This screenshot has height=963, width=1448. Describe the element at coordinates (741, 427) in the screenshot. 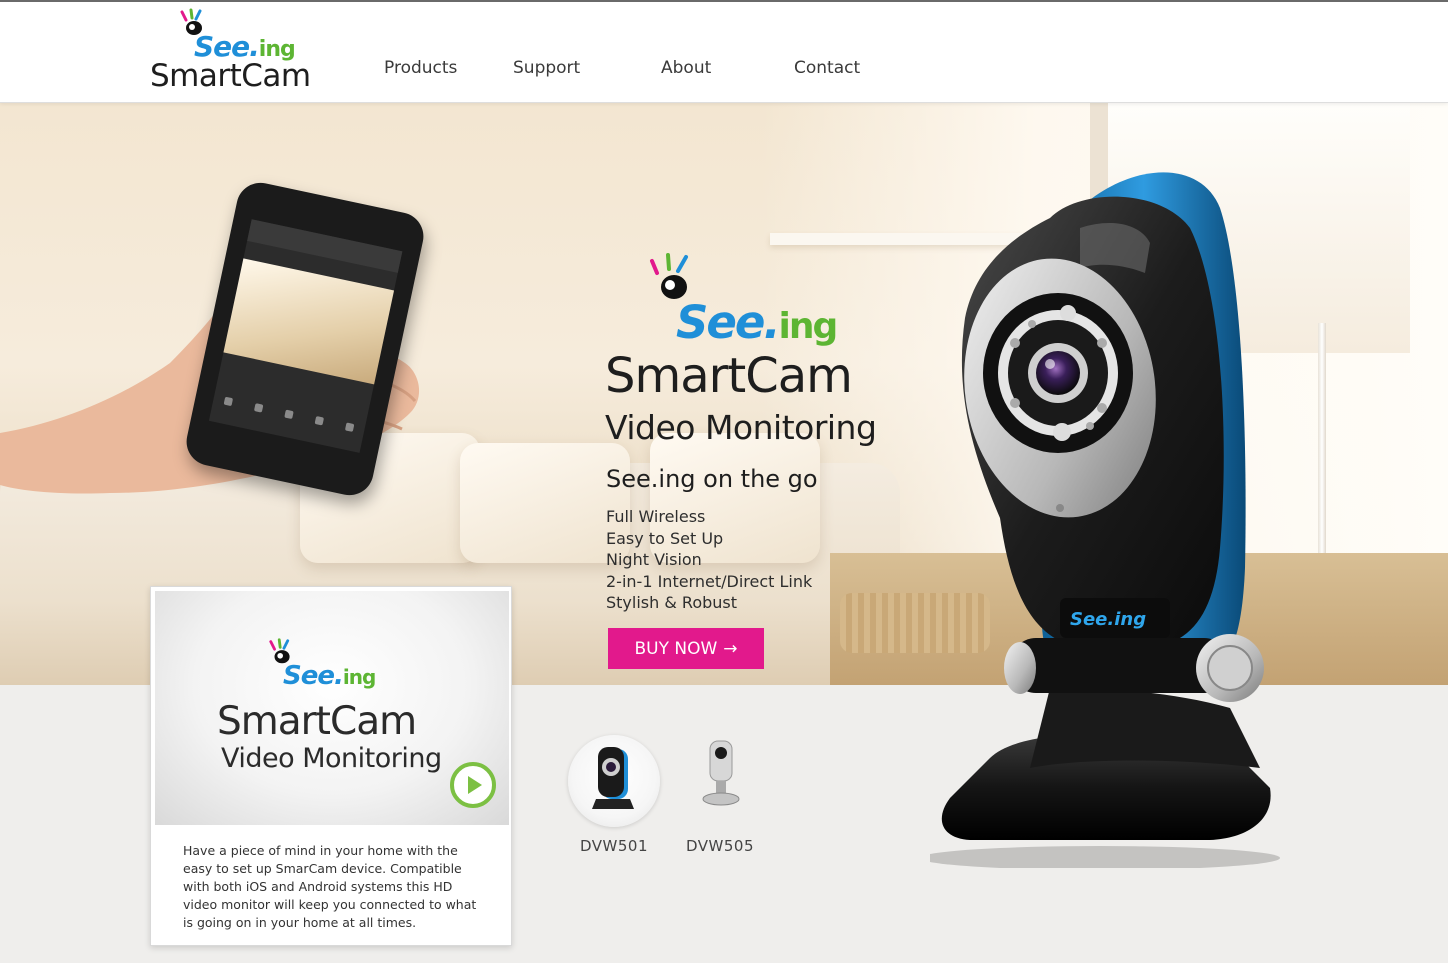

I see `hero-subtitle: Video Monitoring` at that location.